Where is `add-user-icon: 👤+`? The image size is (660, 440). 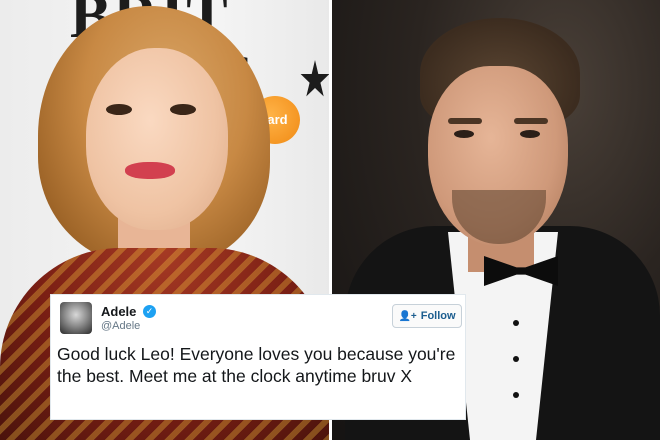 add-user-icon: 👤+ is located at coordinates (407, 316).